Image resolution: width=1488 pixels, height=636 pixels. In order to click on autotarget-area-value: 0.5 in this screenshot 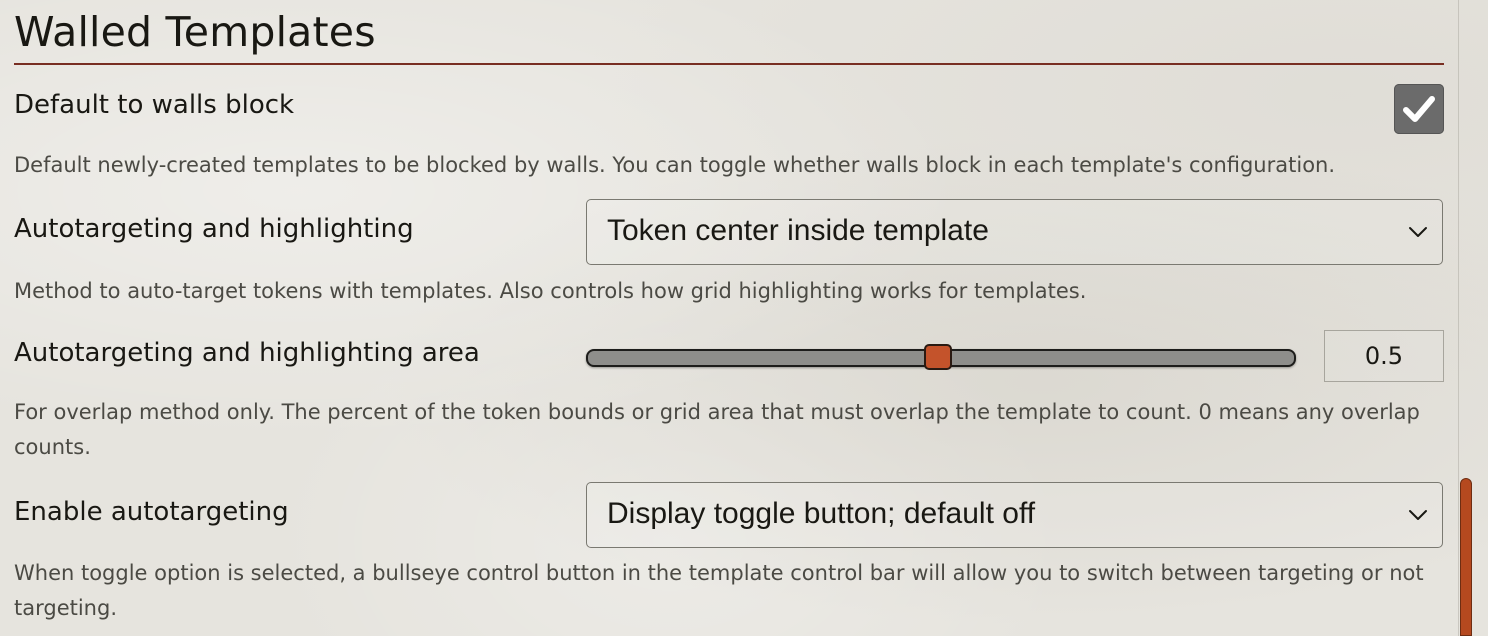, I will do `click(1384, 356)`.